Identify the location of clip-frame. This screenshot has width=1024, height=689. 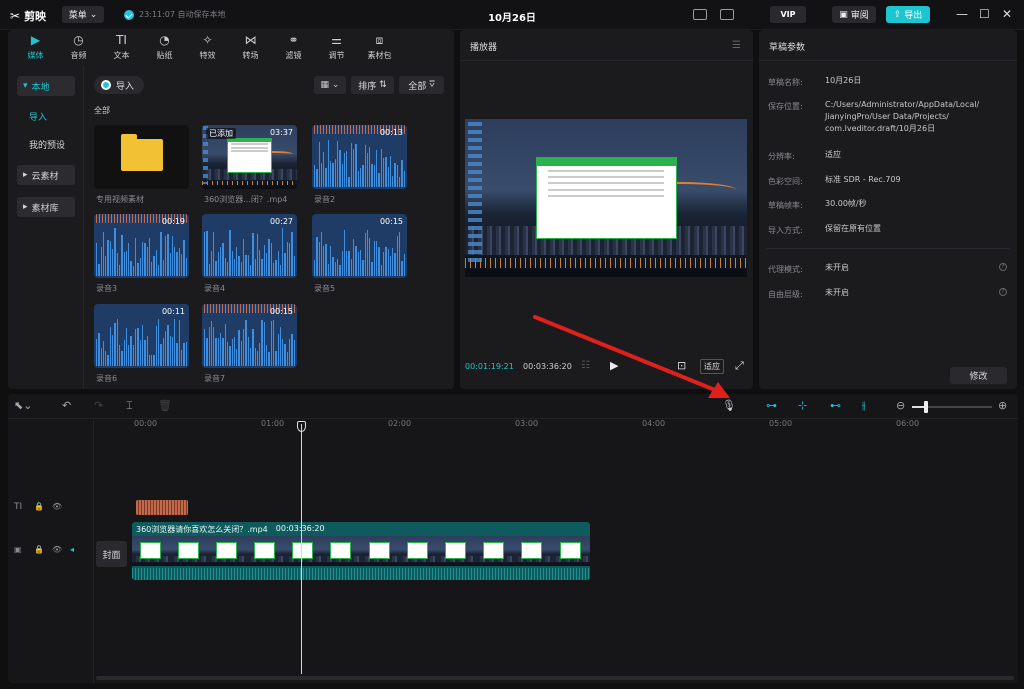
(265, 551).